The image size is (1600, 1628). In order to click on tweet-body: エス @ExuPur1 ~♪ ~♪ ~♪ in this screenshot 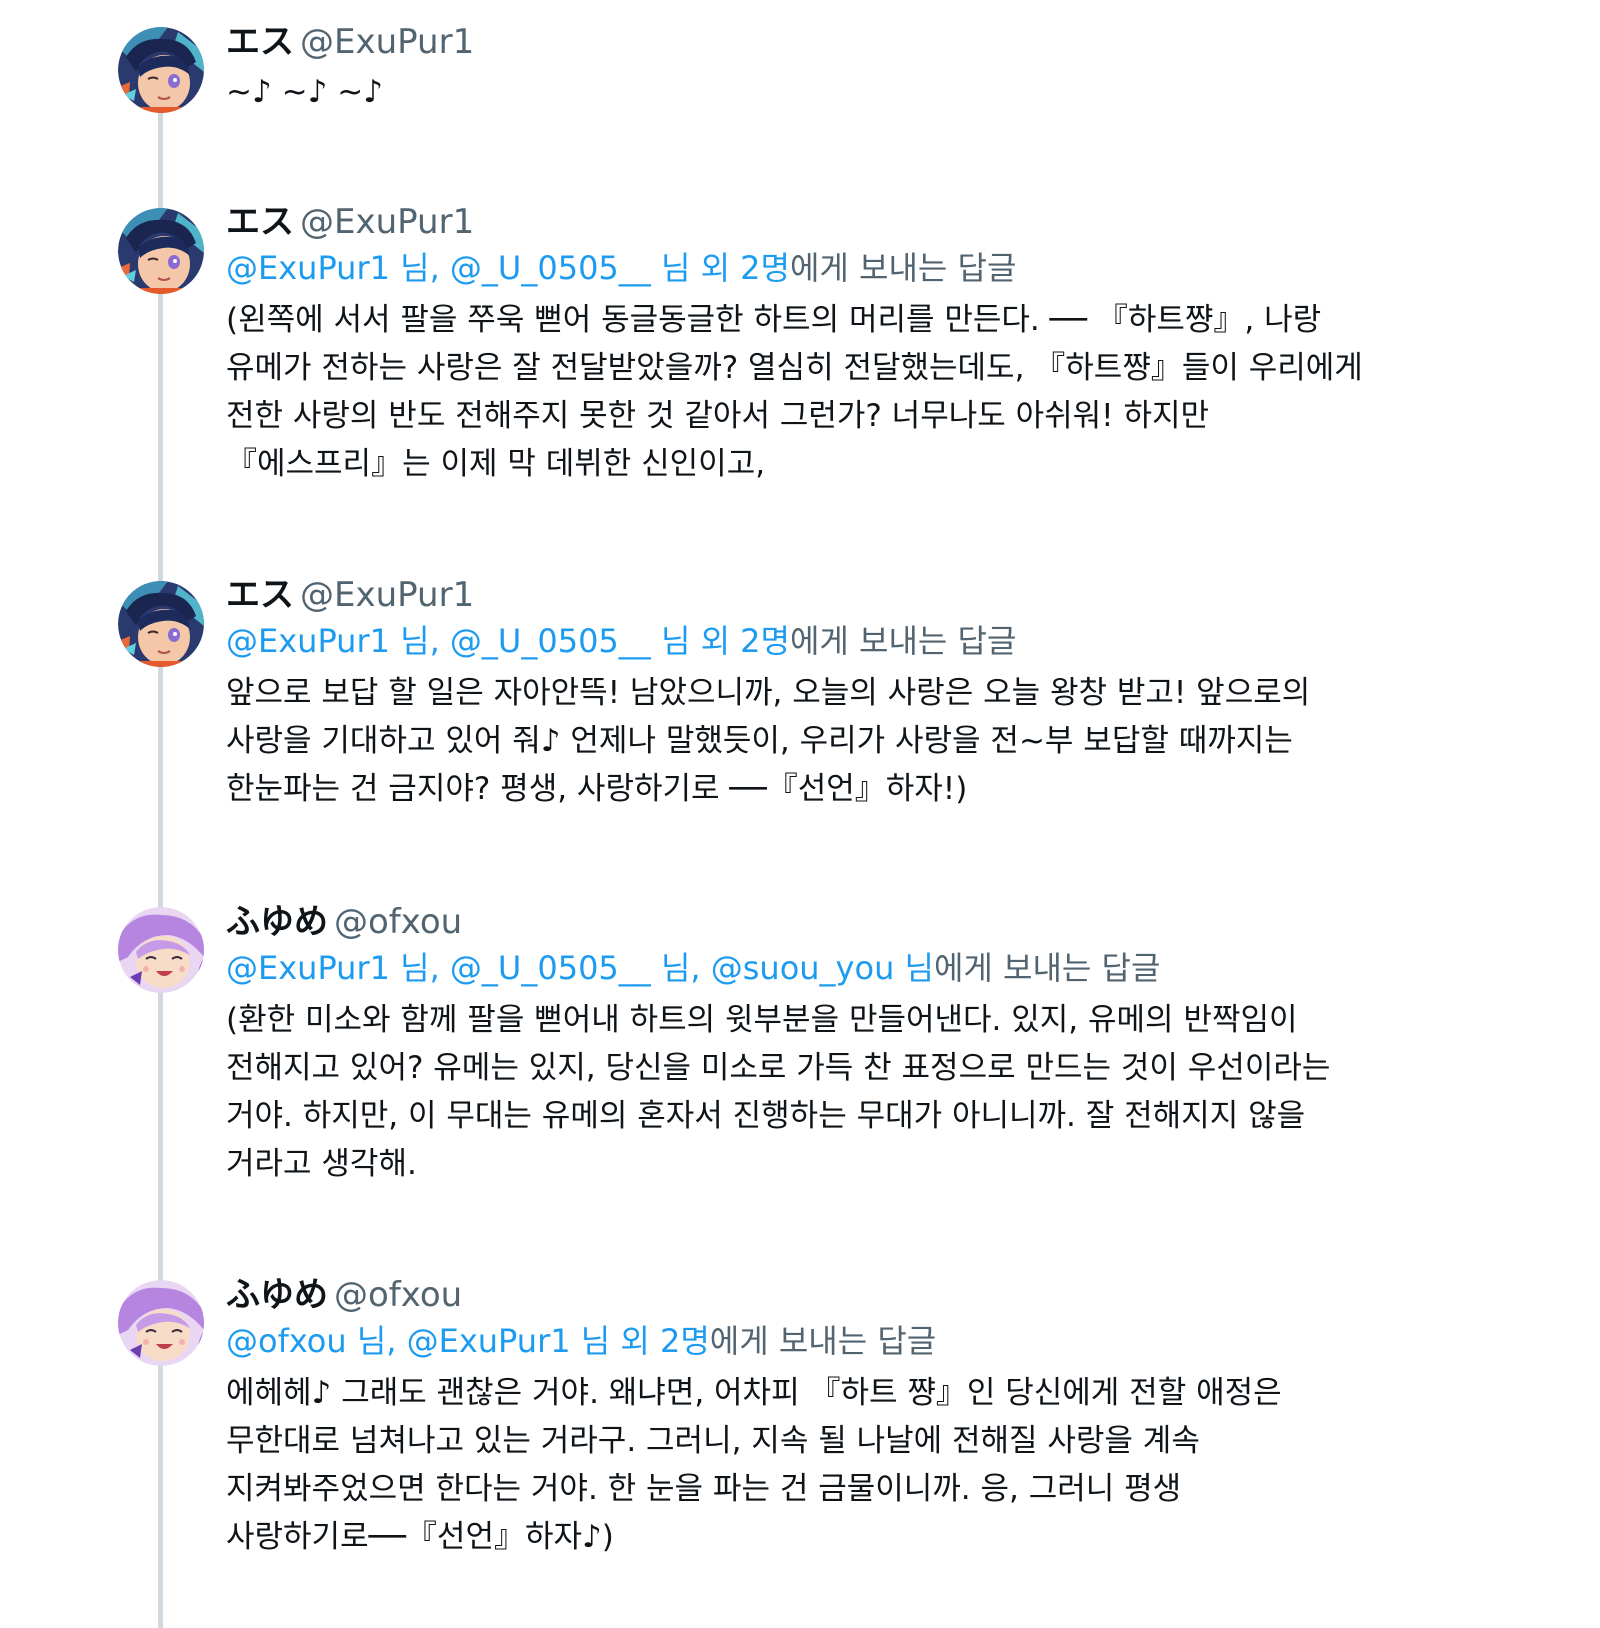, I will do `click(891, 68)`.